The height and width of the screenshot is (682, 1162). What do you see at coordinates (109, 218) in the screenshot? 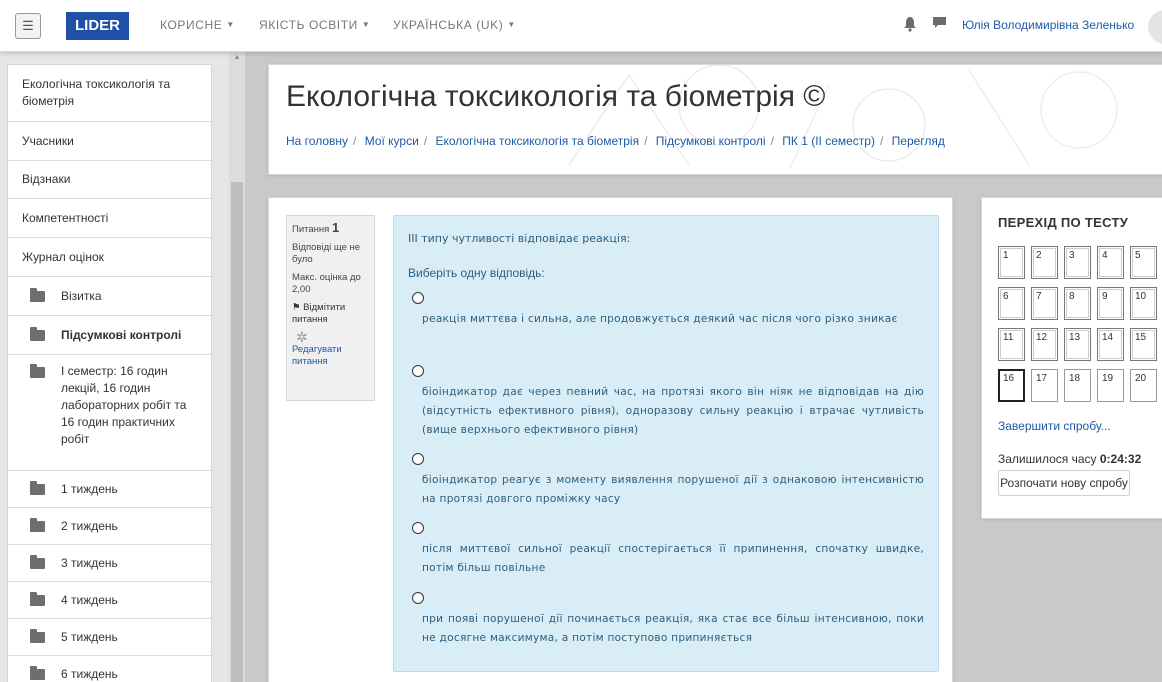
I see `drawer-item-competencies: Компетентності` at bounding box center [109, 218].